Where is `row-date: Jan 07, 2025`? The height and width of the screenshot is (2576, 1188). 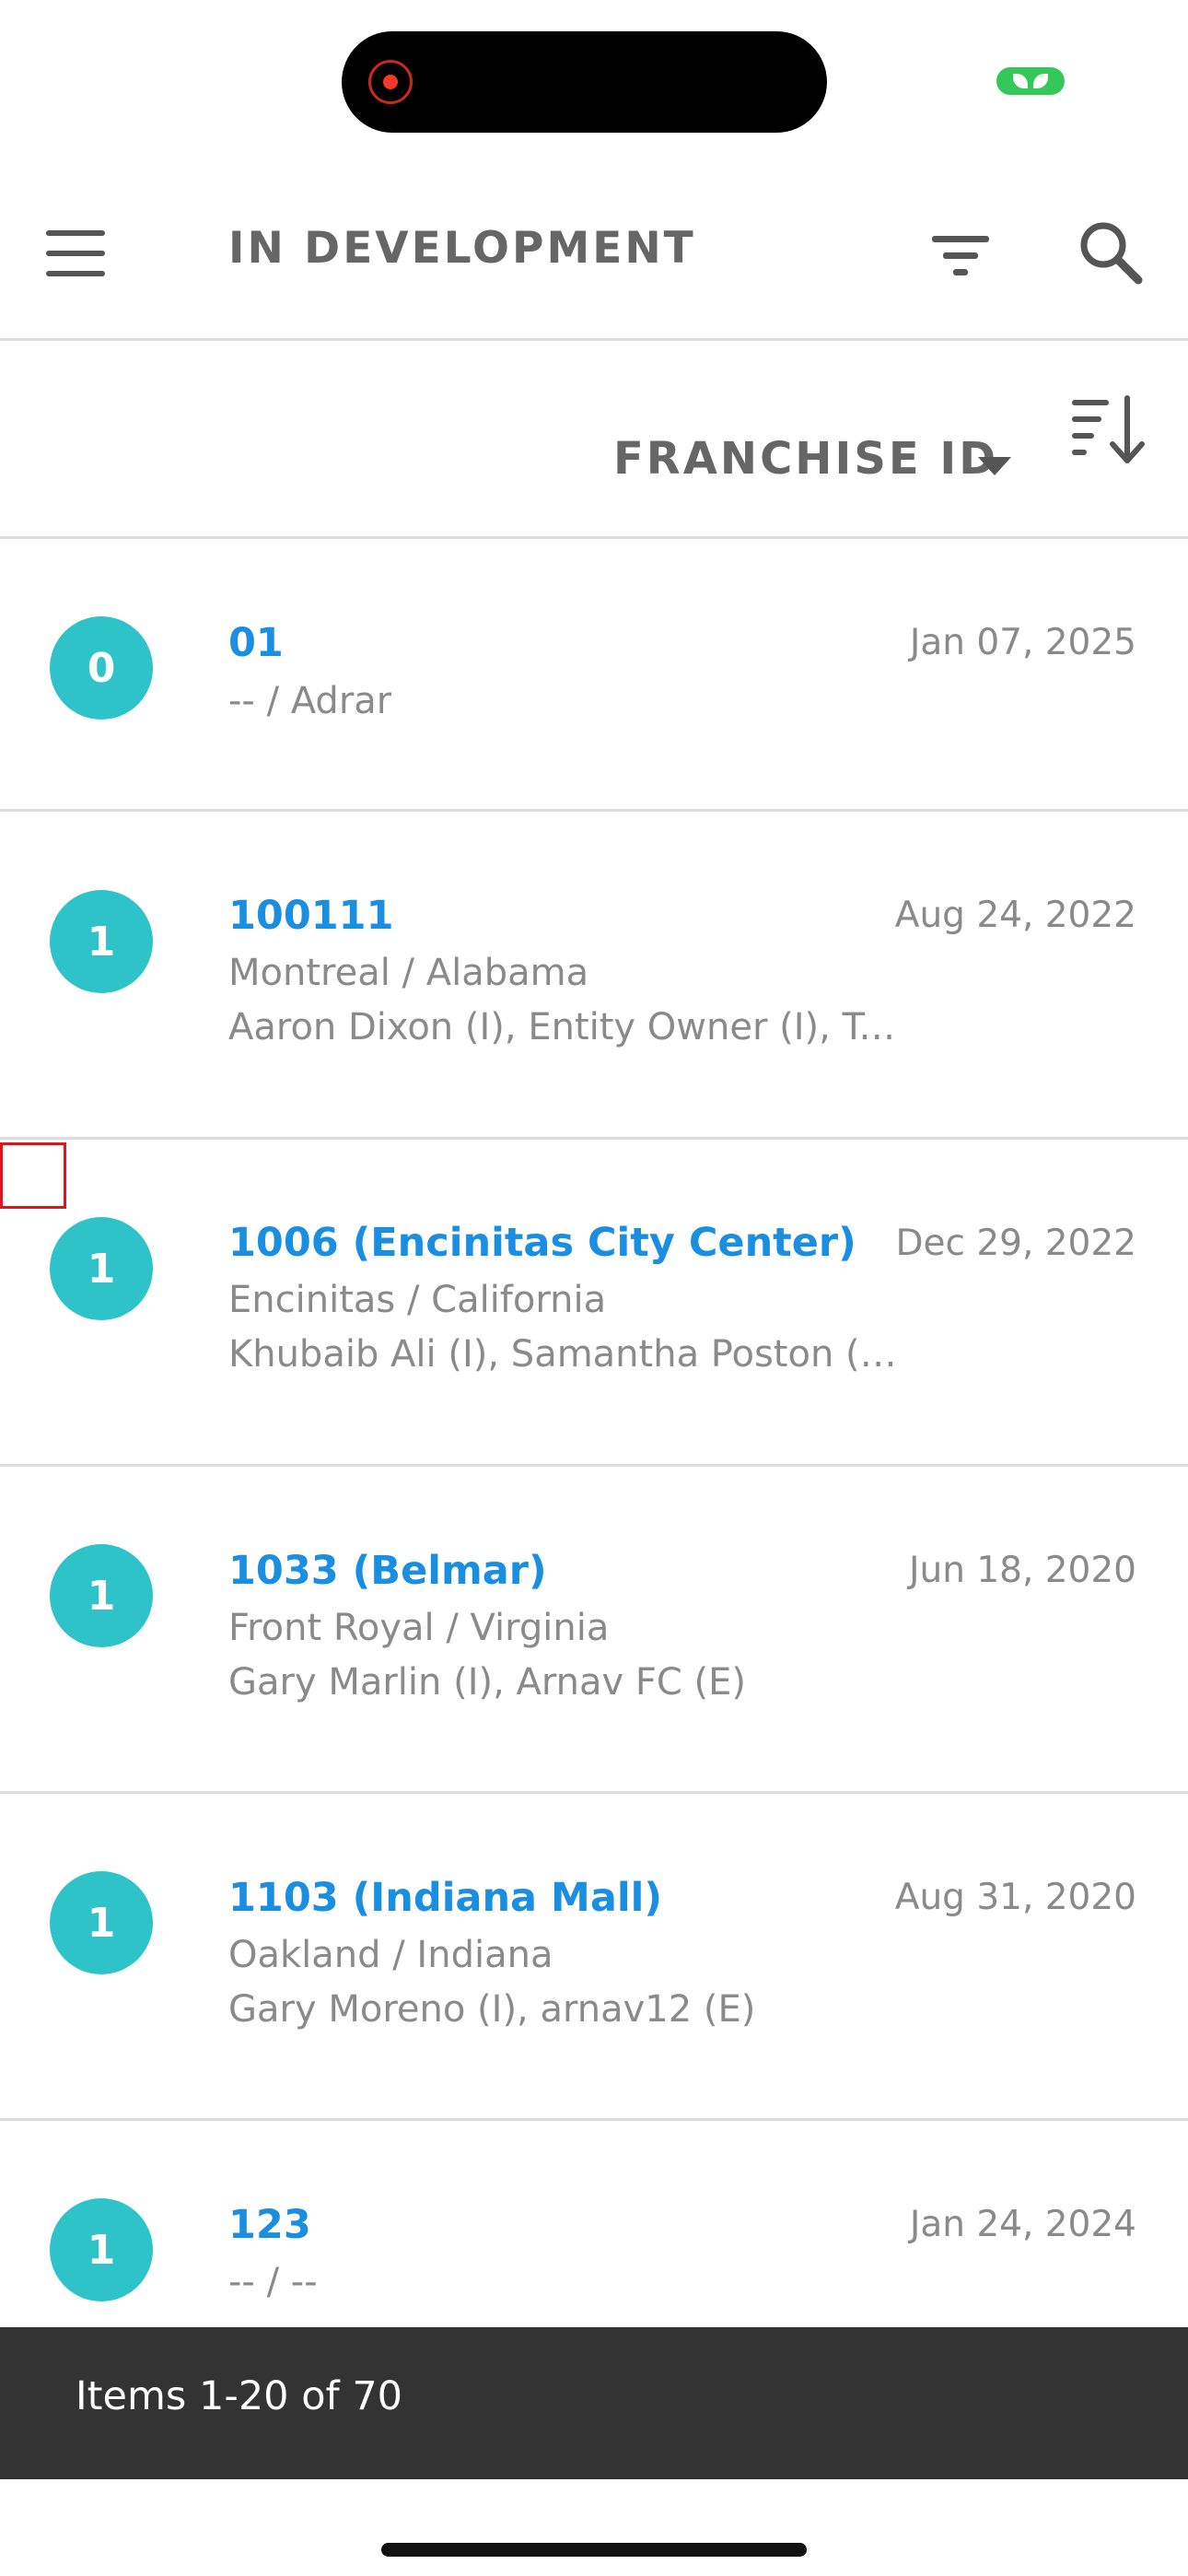 row-date: Jan 07, 2025 is located at coordinates (1022, 642).